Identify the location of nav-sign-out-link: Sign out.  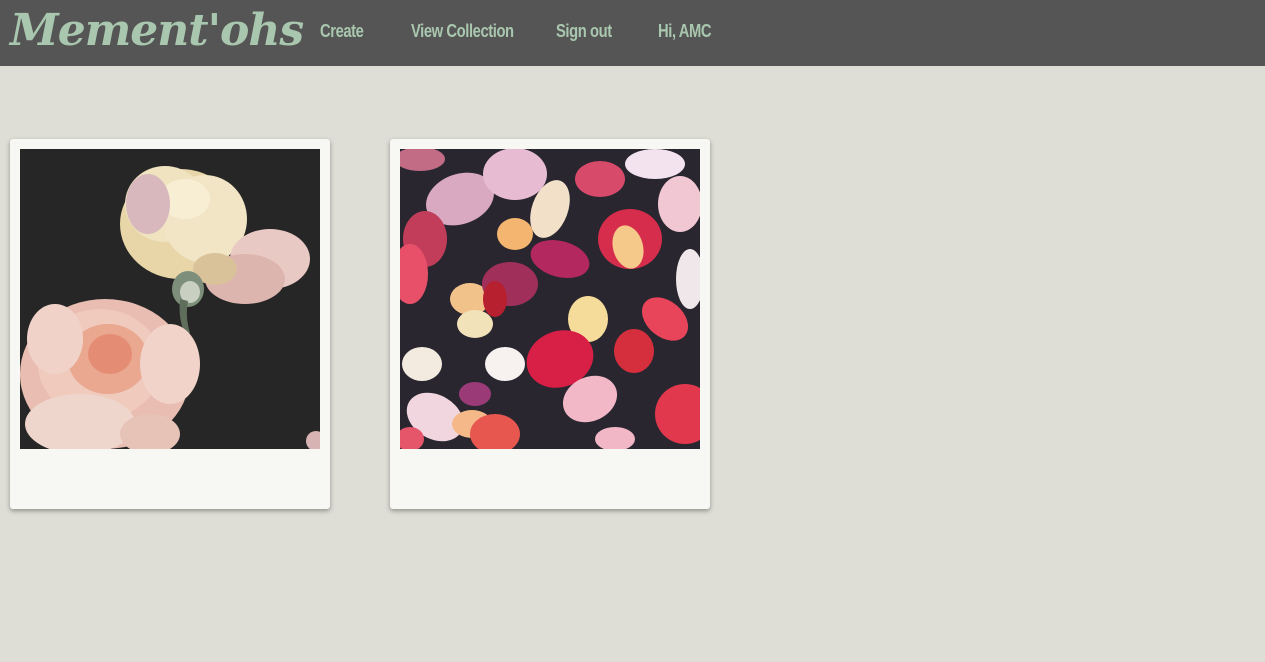
(584, 31).